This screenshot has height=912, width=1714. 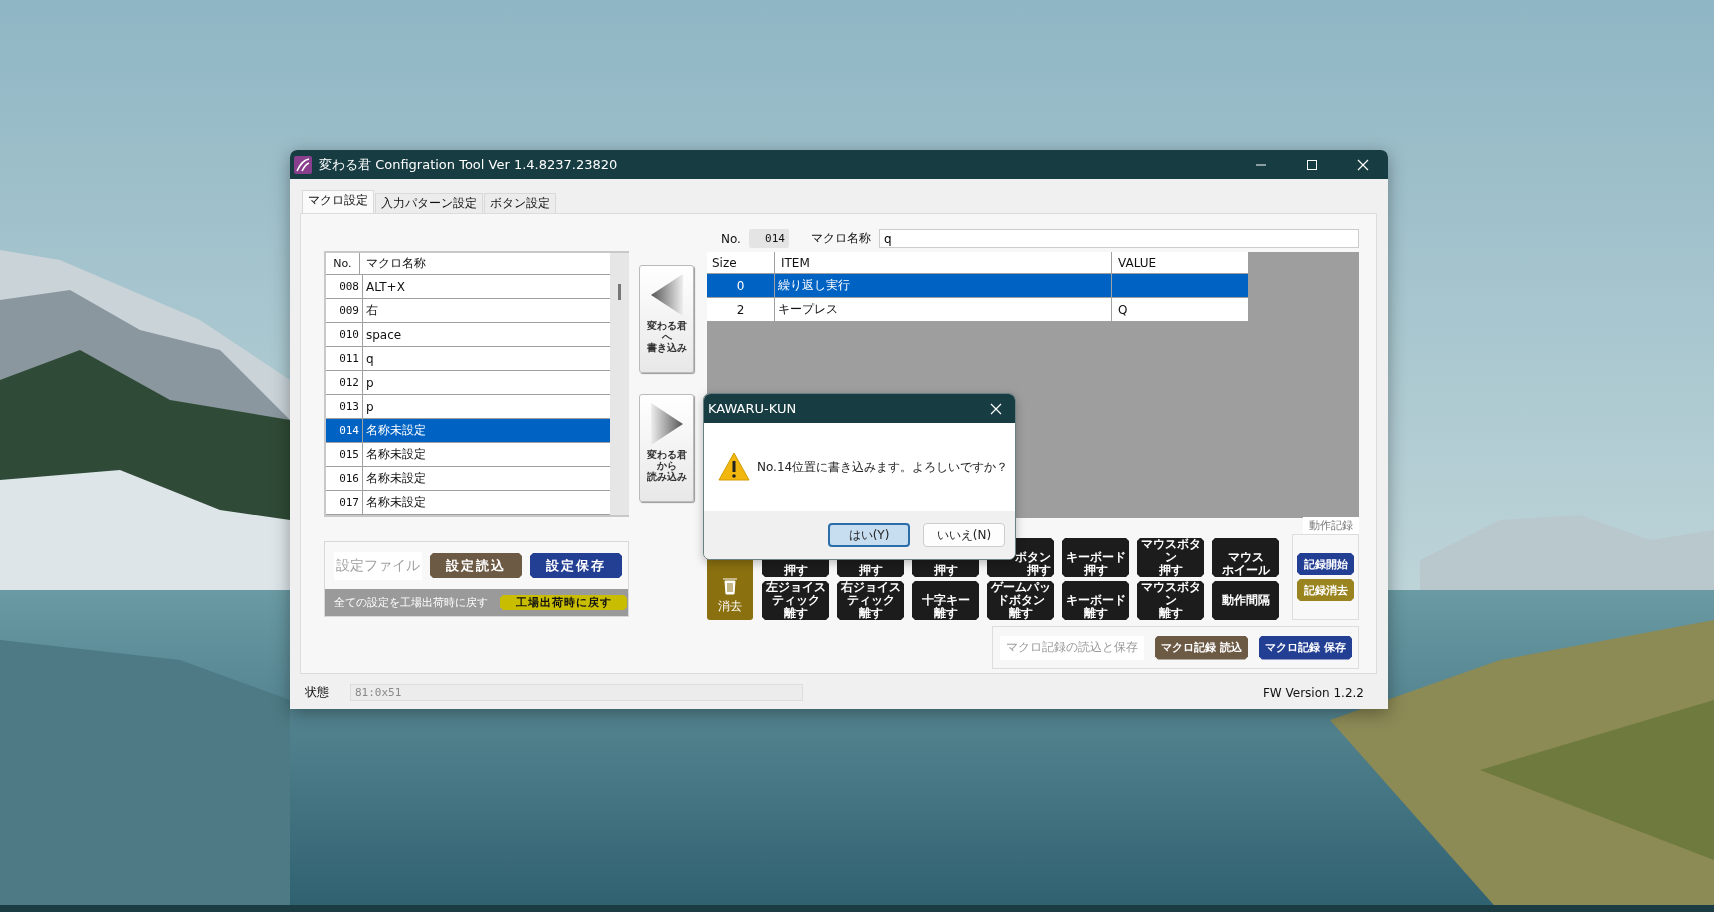 I want to click on table-row: 2 キープレス Q, so click(x=977, y=310).